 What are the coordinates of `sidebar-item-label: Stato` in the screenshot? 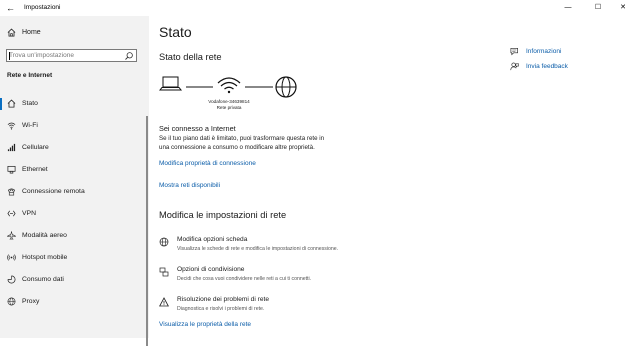 It's located at (30, 103).